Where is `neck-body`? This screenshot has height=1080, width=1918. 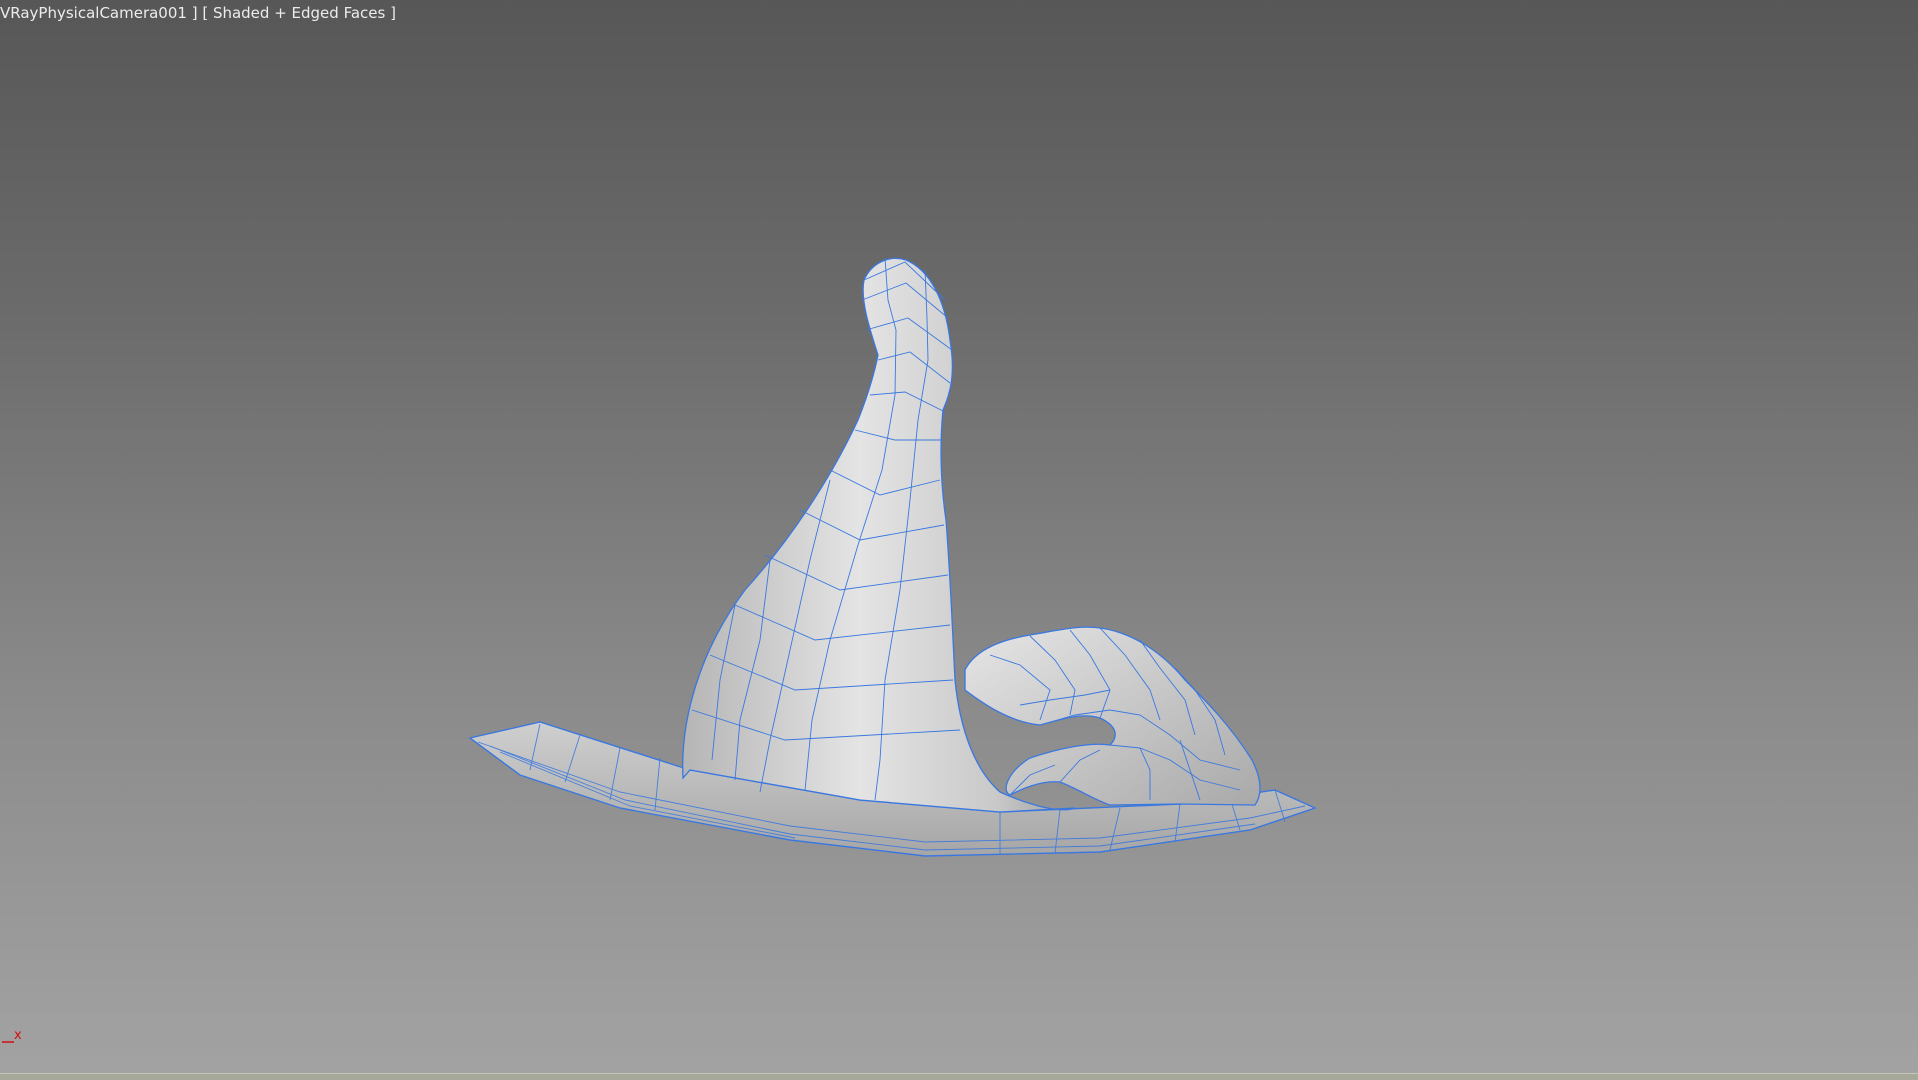
neck-body is located at coordinates (879, 535).